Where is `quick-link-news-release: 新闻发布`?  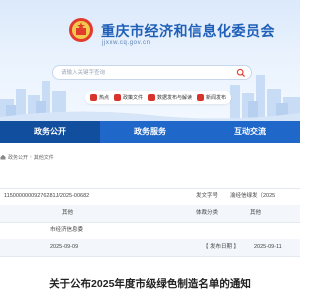
quick-link-news-release: 新闻发布 is located at coordinates (211, 97).